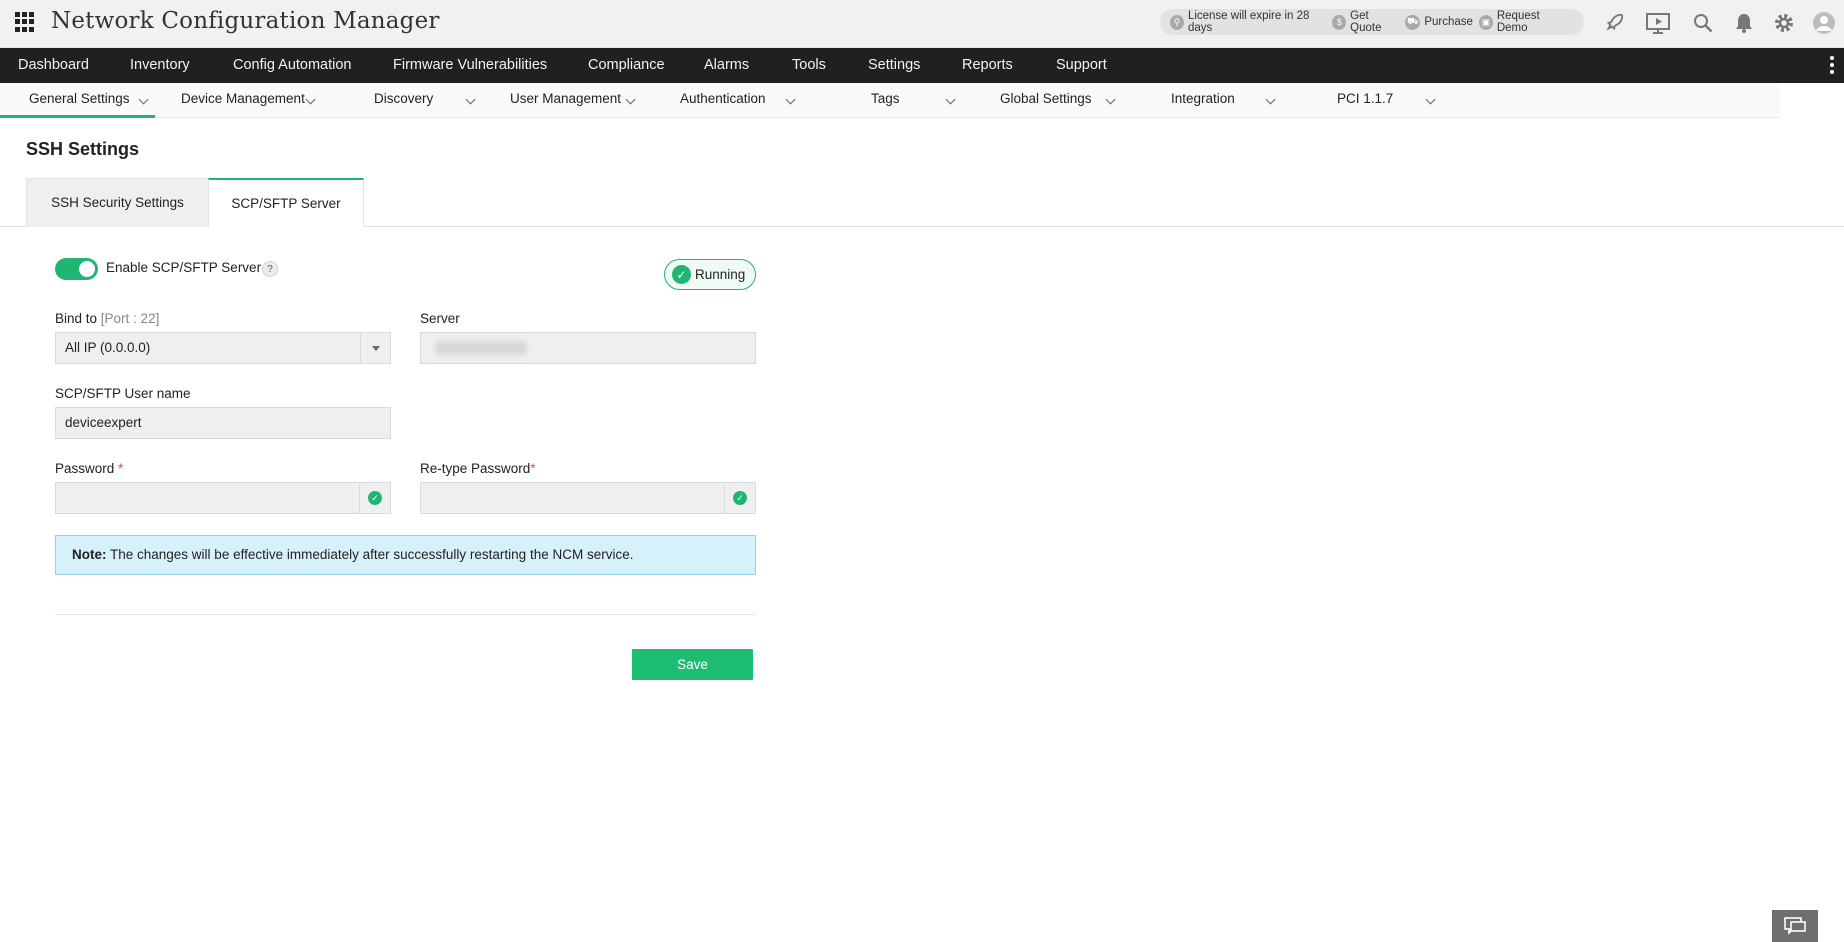  What do you see at coordinates (588, 498) in the screenshot?
I see `retype-password-input: ✓` at bounding box center [588, 498].